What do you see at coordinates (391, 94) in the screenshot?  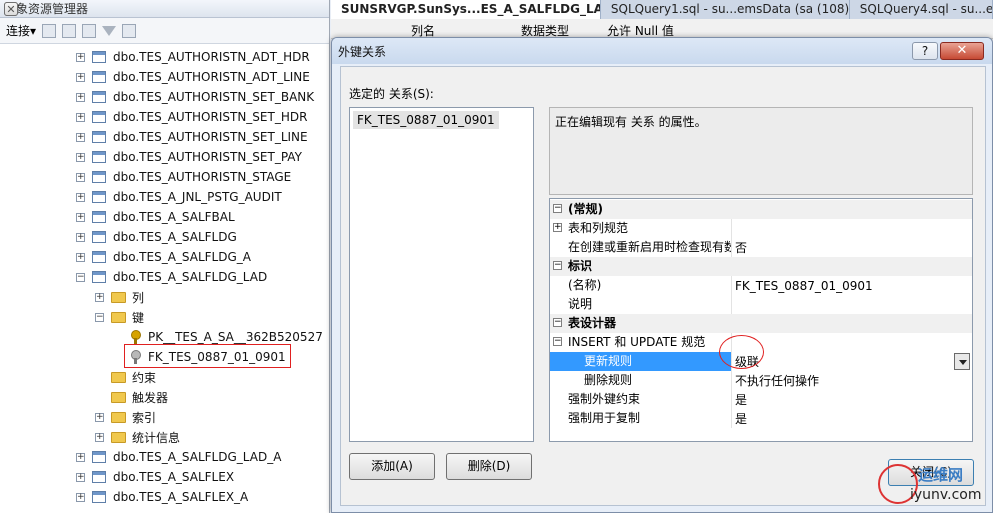 I see `selected-relations-label: 选定的 关系(S):` at bounding box center [391, 94].